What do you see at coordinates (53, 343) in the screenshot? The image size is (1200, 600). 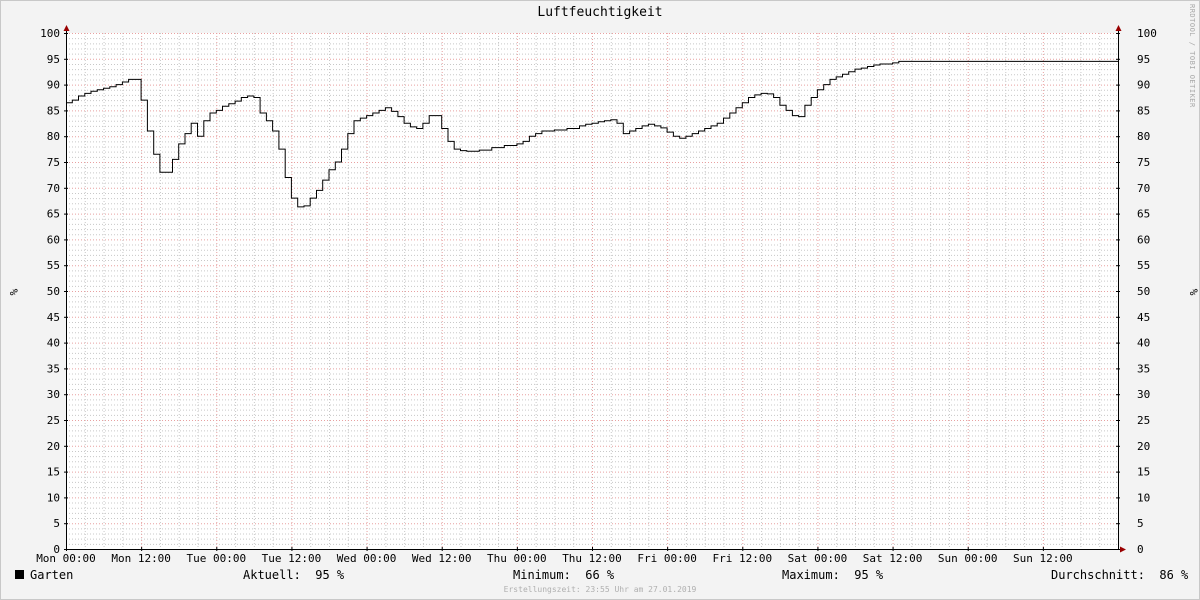 I see `y-tick-label-left: 40` at bounding box center [53, 343].